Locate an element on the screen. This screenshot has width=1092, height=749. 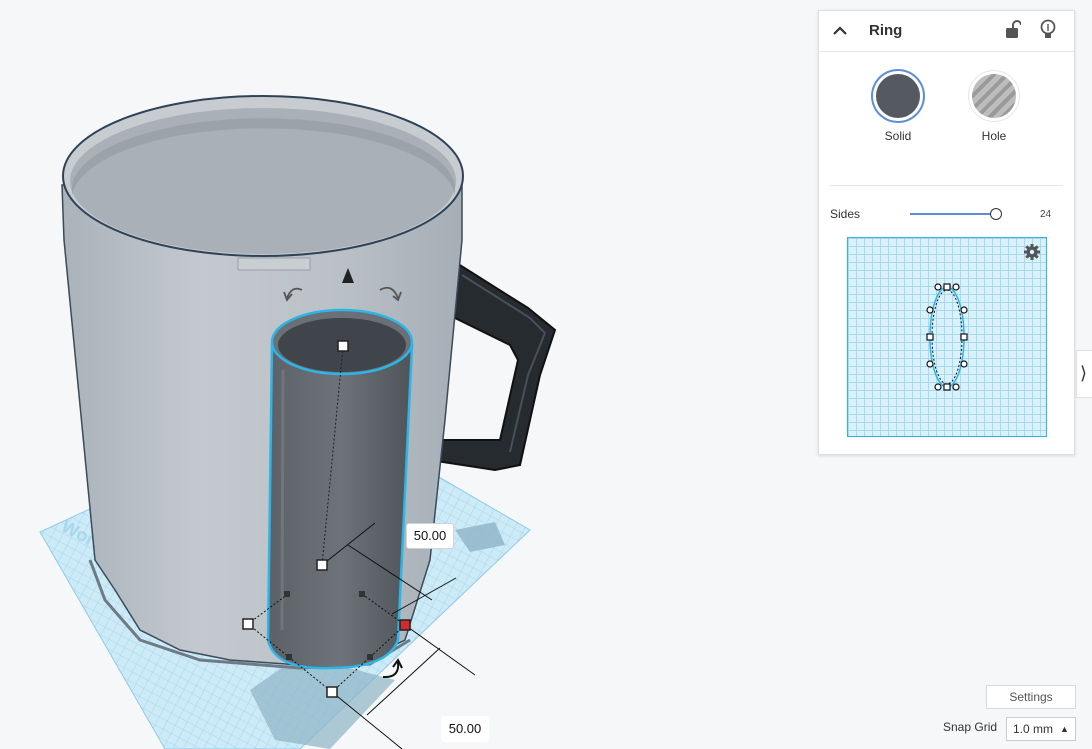
gear-icon is located at coordinates (1032, 252).